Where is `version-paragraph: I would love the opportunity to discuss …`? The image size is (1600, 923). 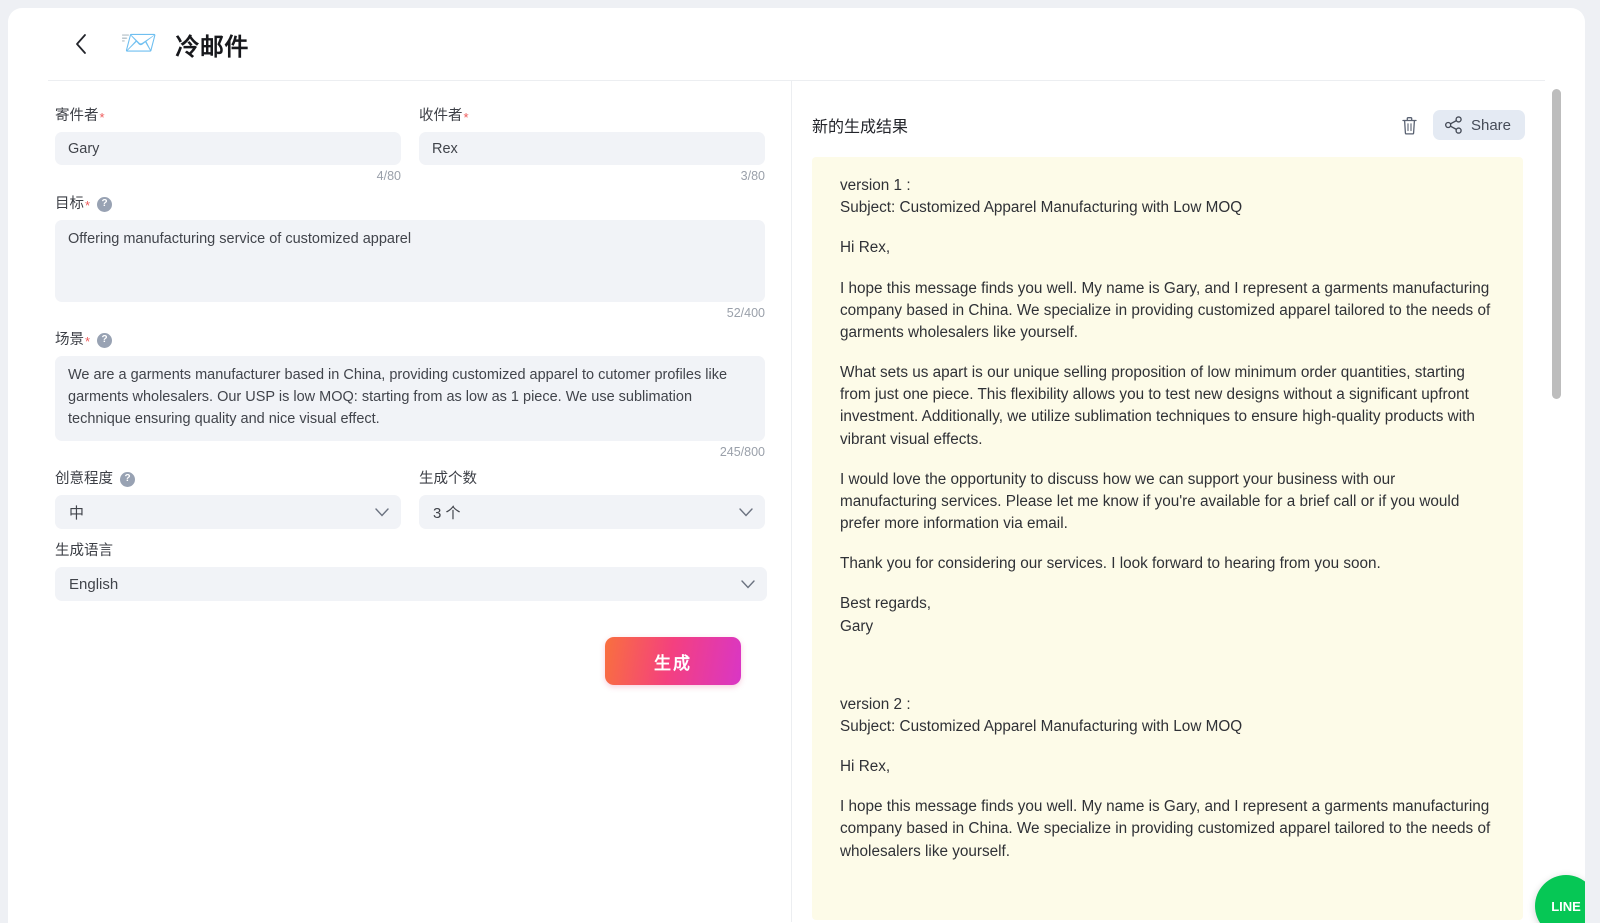 version-paragraph: I would love the opportunity to discuss … is located at coordinates (1152, 501).